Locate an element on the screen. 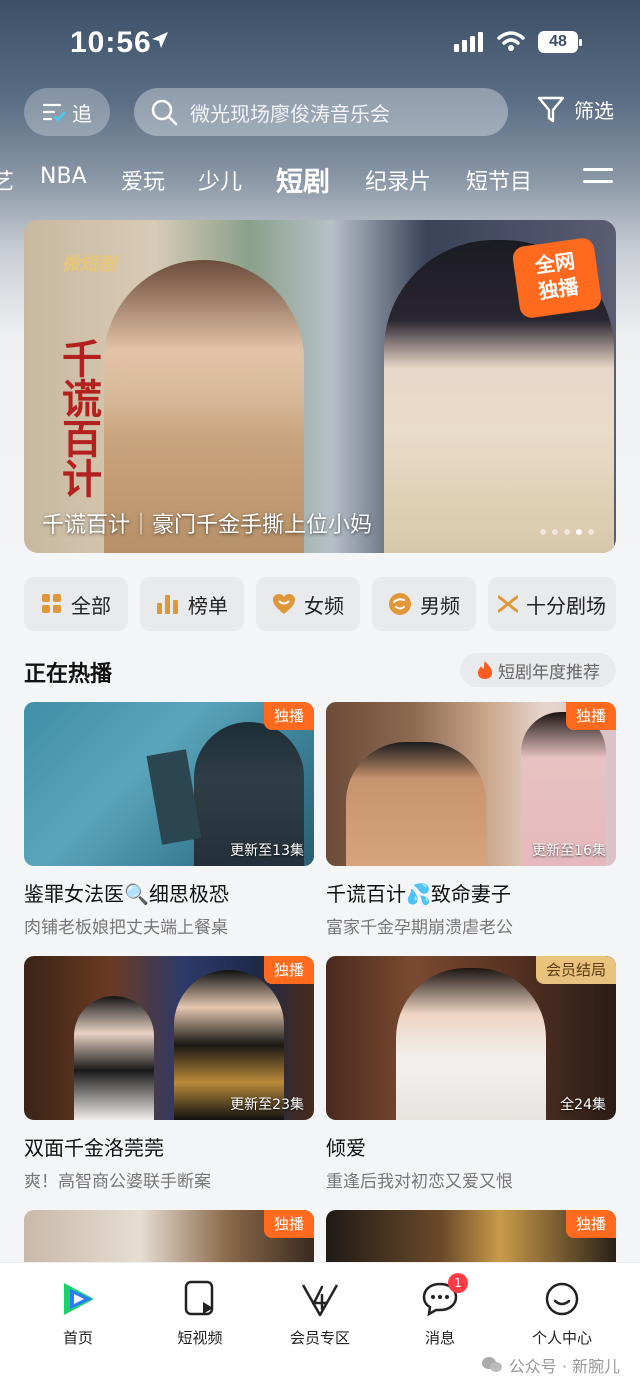 The image size is (640, 1387). section-title: 正在热播 is located at coordinates (68, 674).